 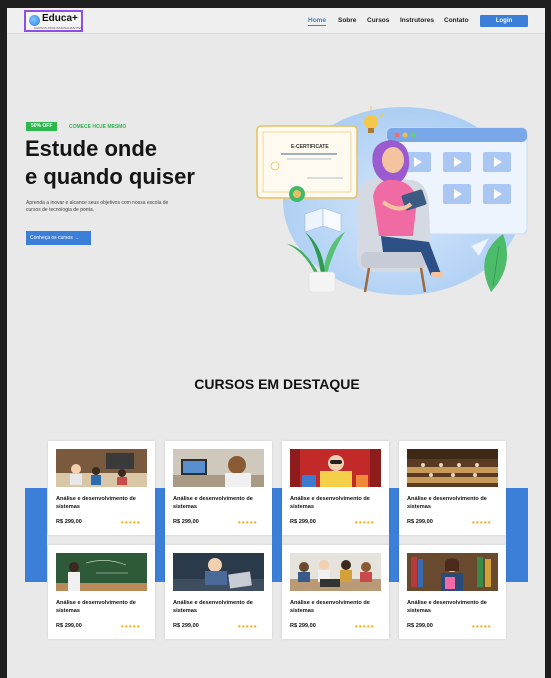 What do you see at coordinates (452, 572) in the screenshot?
I see `course-image-bookshelf` at bounding box center [452, 572].